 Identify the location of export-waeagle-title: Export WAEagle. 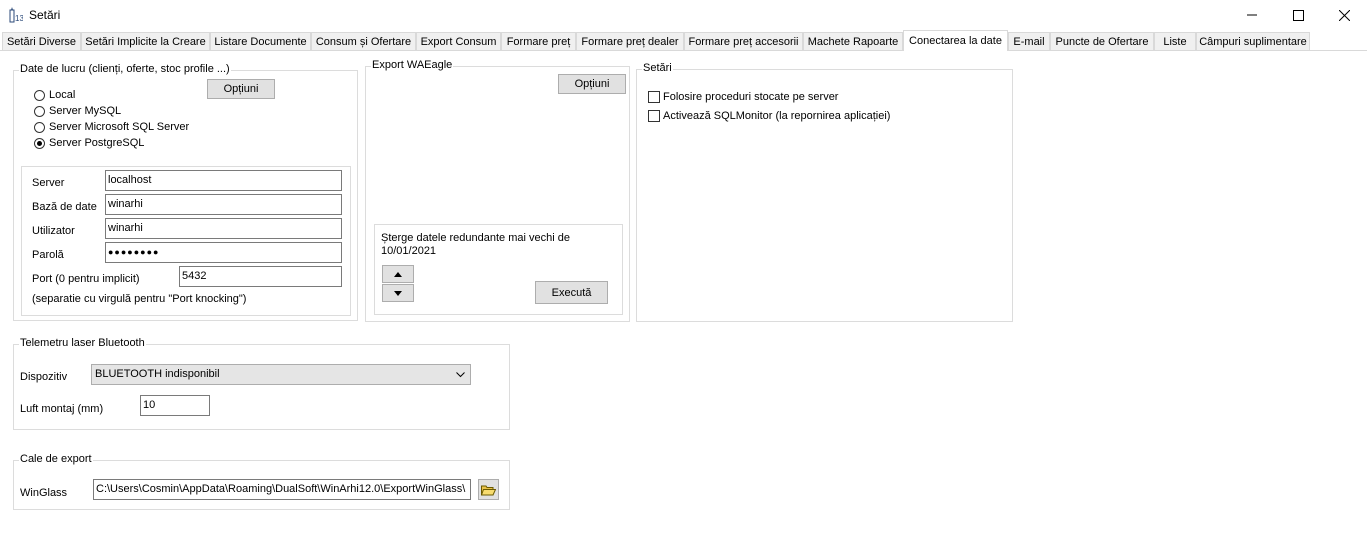
(412, 65).